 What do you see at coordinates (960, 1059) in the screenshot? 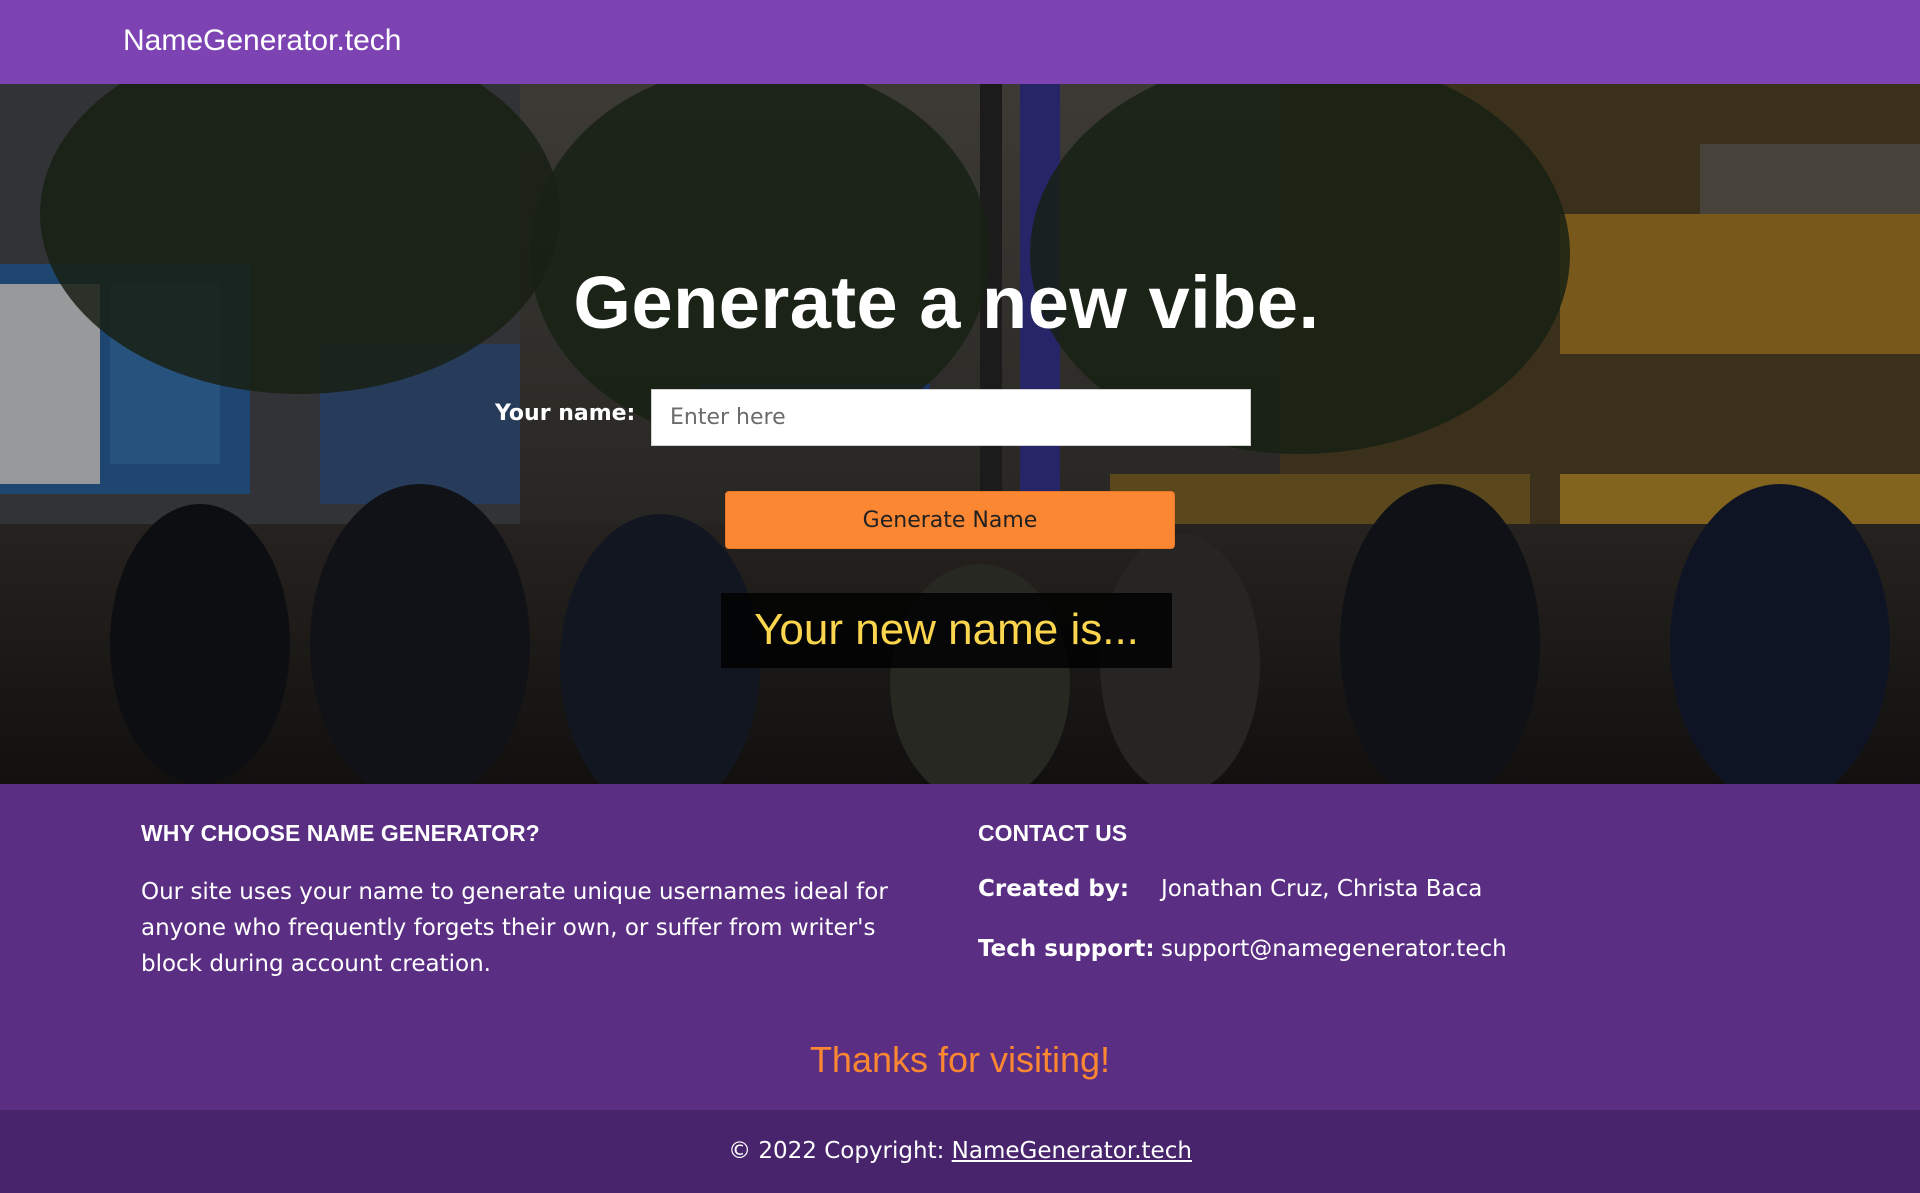
I see `thanks-message: Thanks for visiting!` at bounding box center [960, 1059].